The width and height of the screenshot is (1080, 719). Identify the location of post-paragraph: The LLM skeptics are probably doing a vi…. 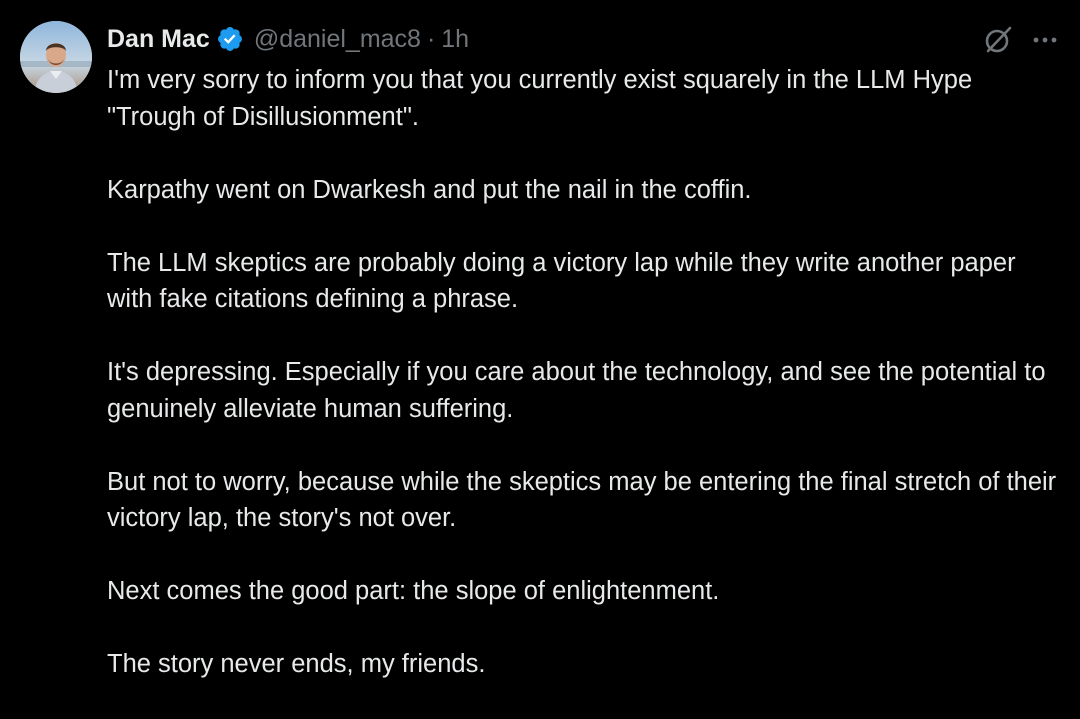
(561, 281).